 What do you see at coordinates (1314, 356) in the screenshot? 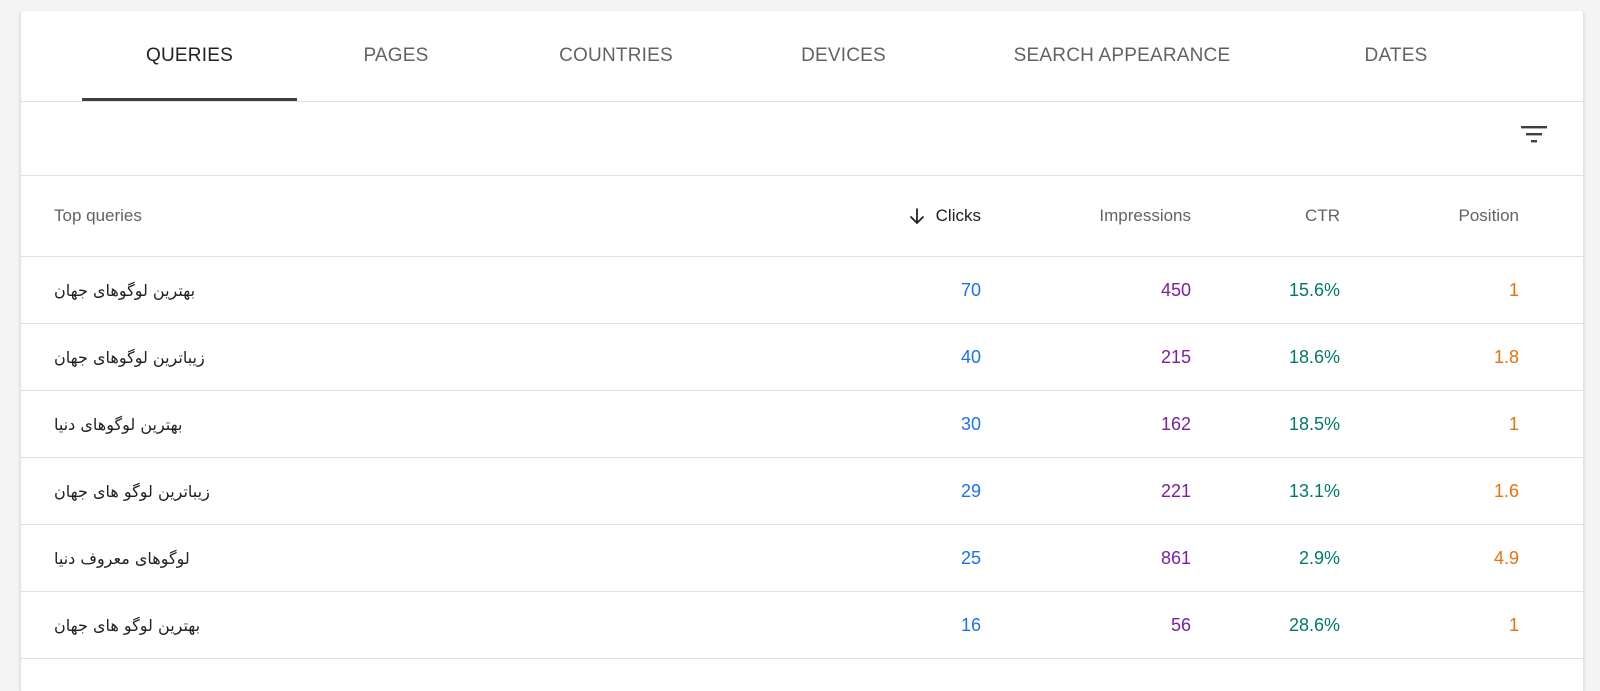
I see `ctr-value: 18.6%` at bounding box center [1314, 356].